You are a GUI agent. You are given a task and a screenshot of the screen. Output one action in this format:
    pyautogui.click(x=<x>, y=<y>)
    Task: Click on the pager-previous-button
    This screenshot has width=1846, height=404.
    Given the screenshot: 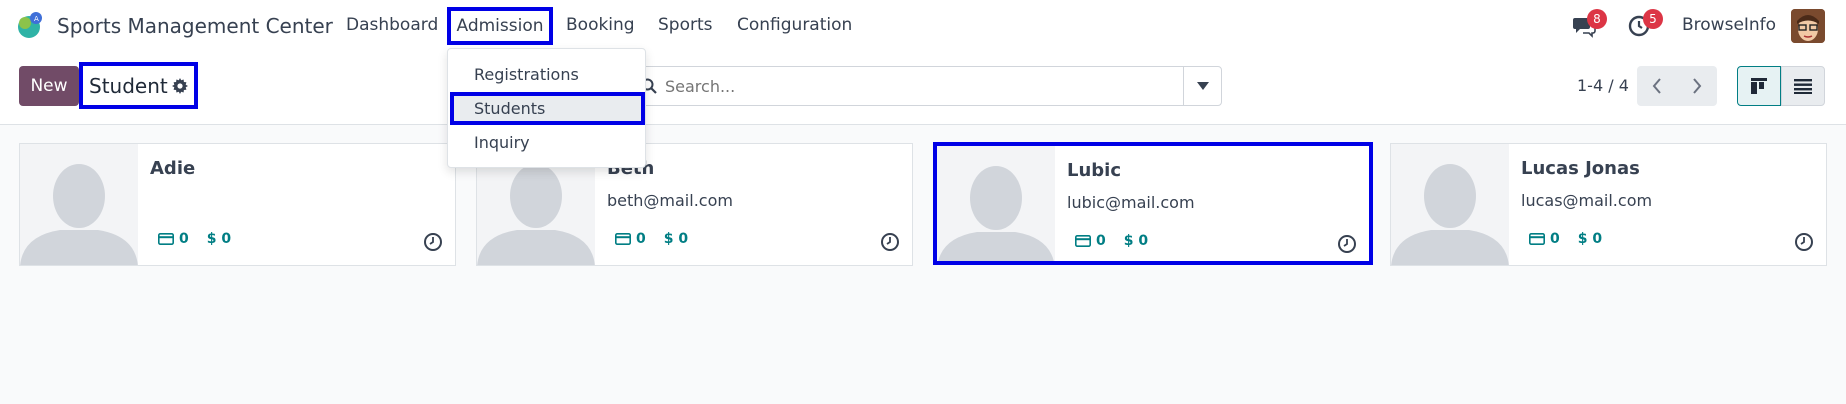 What is the action you would take?
    pyautogui.click(x=1657, y=86)
    